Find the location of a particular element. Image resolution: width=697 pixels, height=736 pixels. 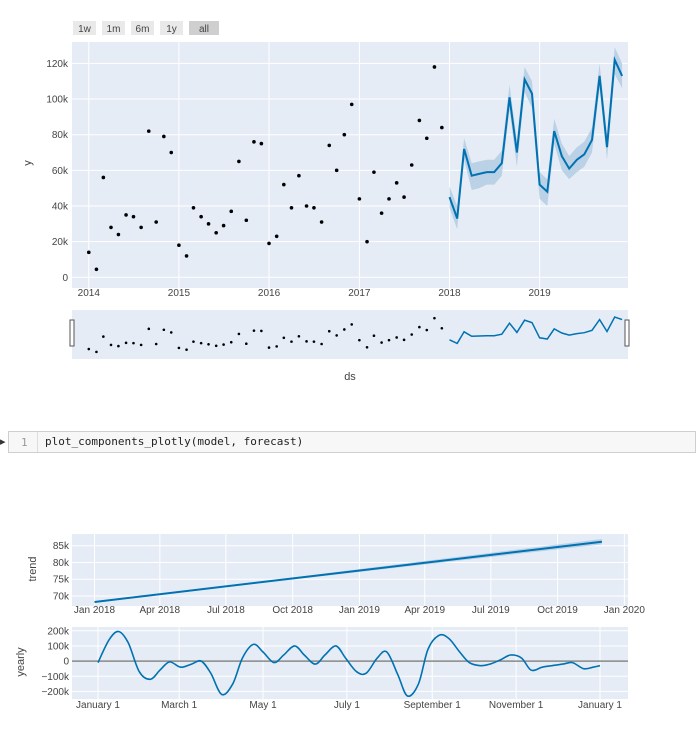

range-button-1m: 1m is located at coordinates (113, 28).